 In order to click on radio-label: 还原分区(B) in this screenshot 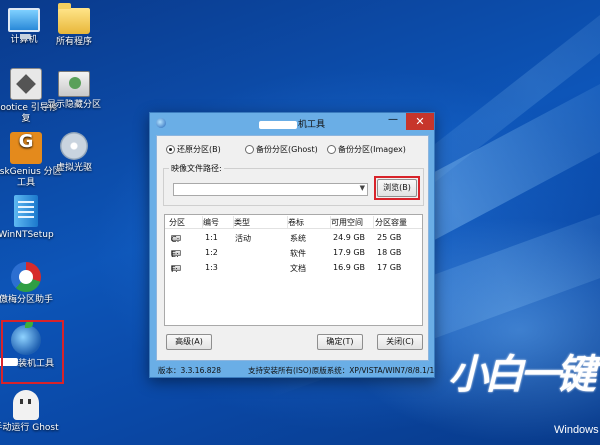, I will do `click(199, 149)`.